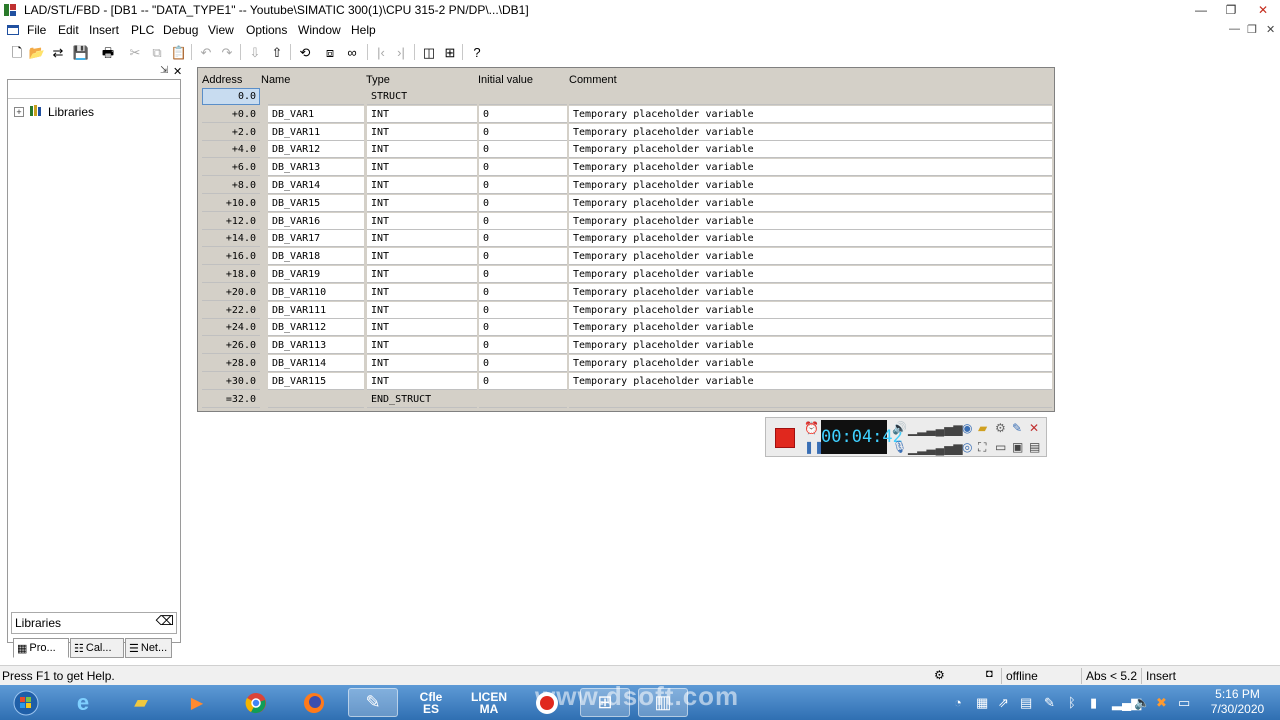 The width and height of the screenshot is (1280, 720). What do you see at coordinates (982, 703) in the screenshot?
I see `tray-language-icon: ▦` at bounding box center [982, 703].